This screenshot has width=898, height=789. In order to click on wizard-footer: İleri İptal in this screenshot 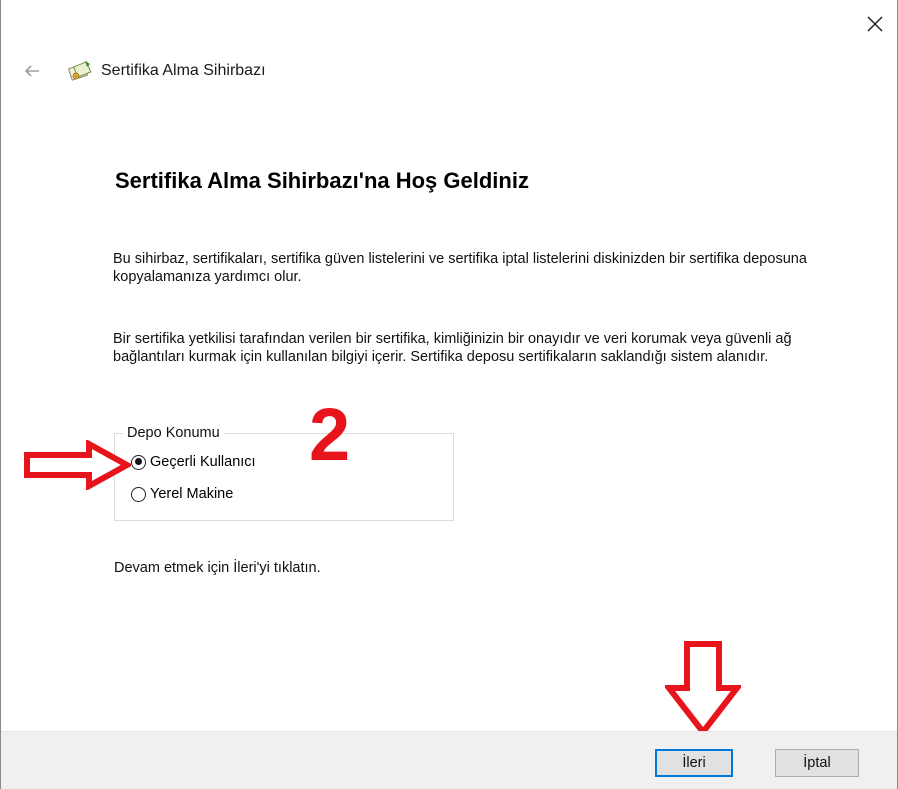, I will do `click(449, 760)`.